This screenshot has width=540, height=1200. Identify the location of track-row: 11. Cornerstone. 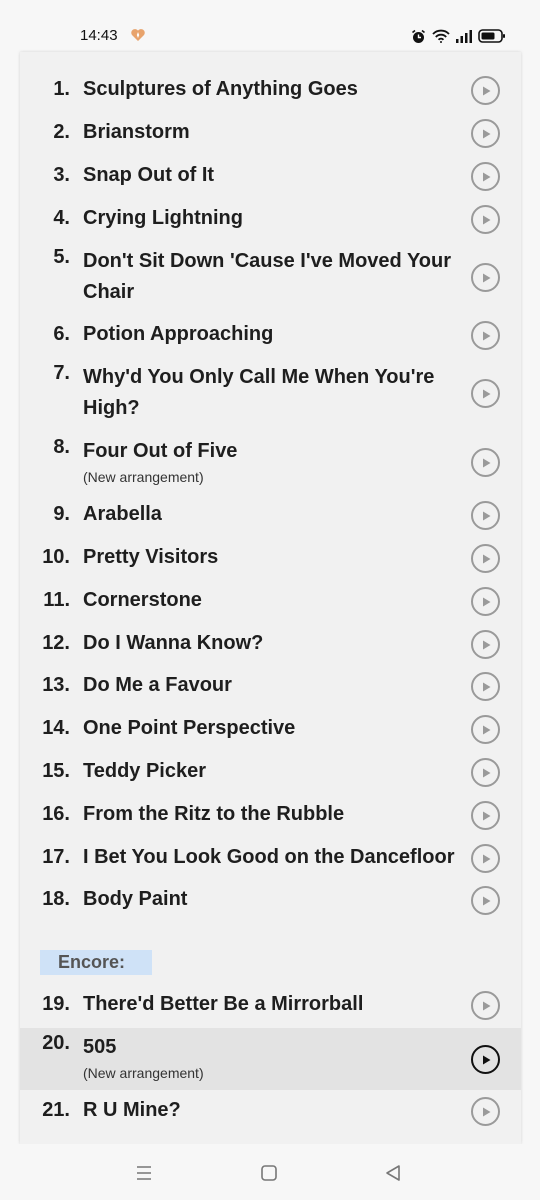
(270, 601).